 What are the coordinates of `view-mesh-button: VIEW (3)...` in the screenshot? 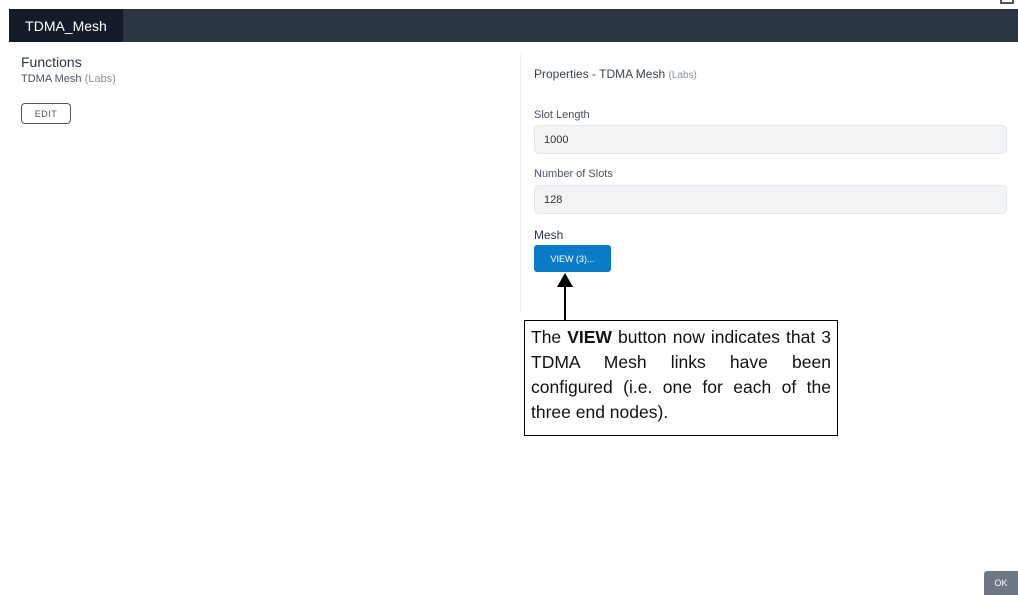 It's located at (572, 258).